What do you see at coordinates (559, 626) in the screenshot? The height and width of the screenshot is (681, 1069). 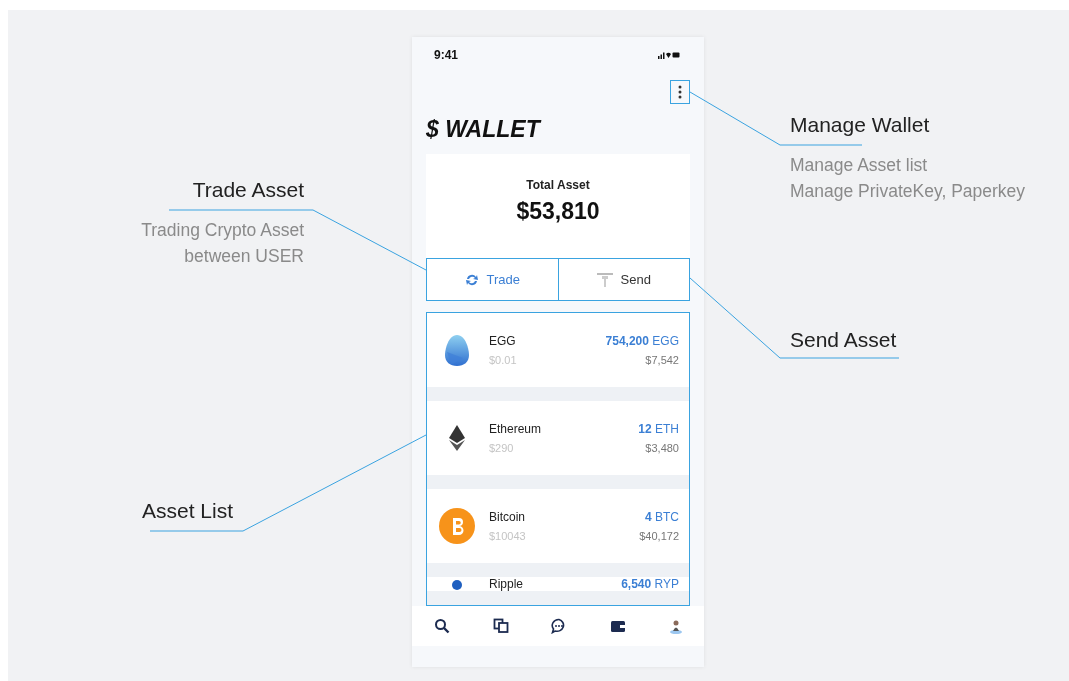 I see `chat-icon` at bounding box center [559, 626].